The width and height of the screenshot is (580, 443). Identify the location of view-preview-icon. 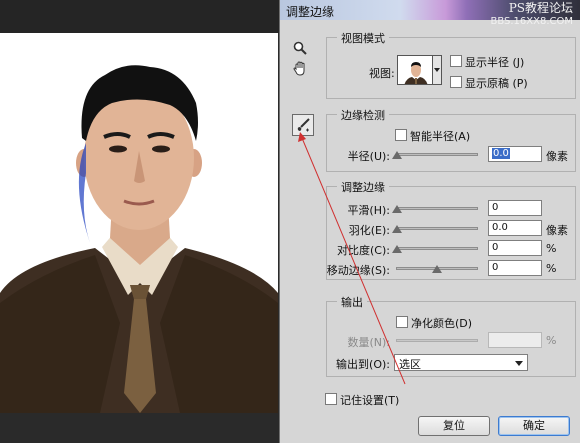
(415, 70).